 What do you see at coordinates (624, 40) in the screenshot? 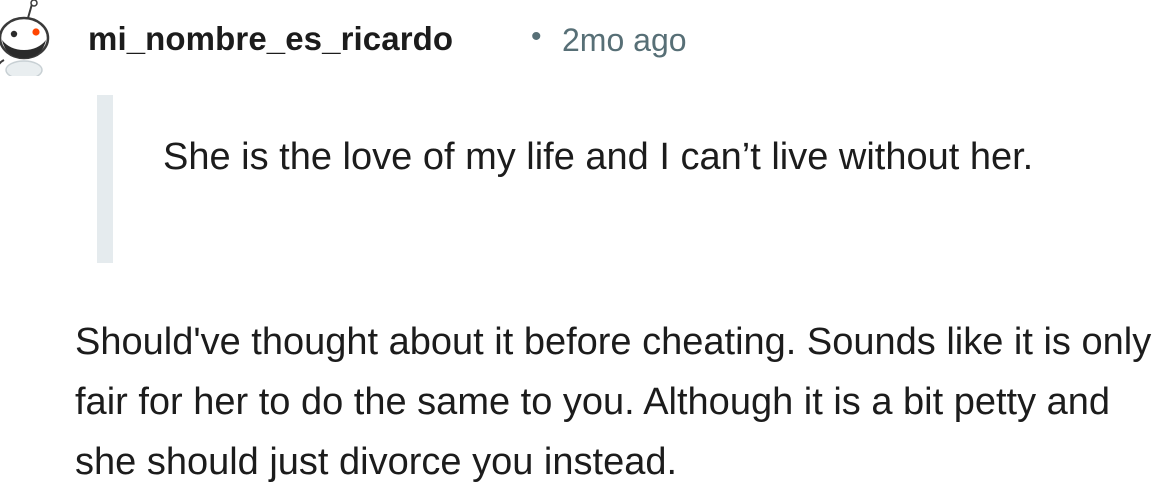
I see `comment-timestamp: 2mo ago` at bounding box center [624, 40].